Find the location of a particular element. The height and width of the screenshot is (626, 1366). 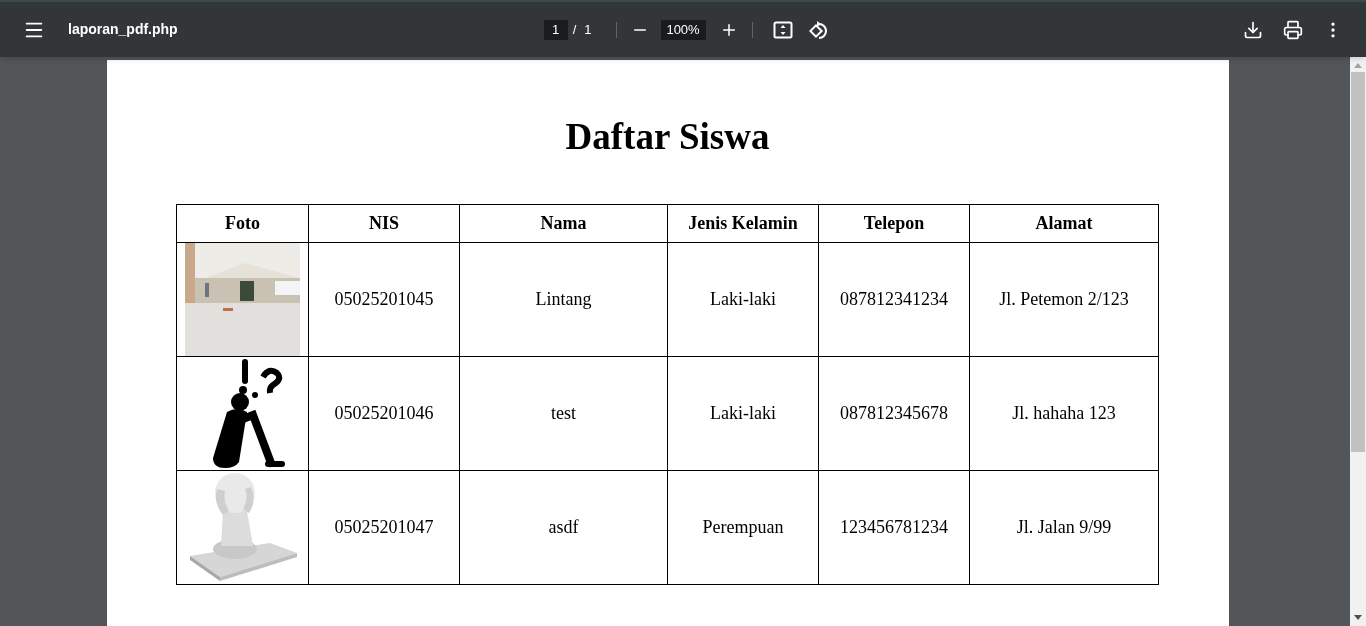

fit-page-icon is located at coordinates (782, 29).